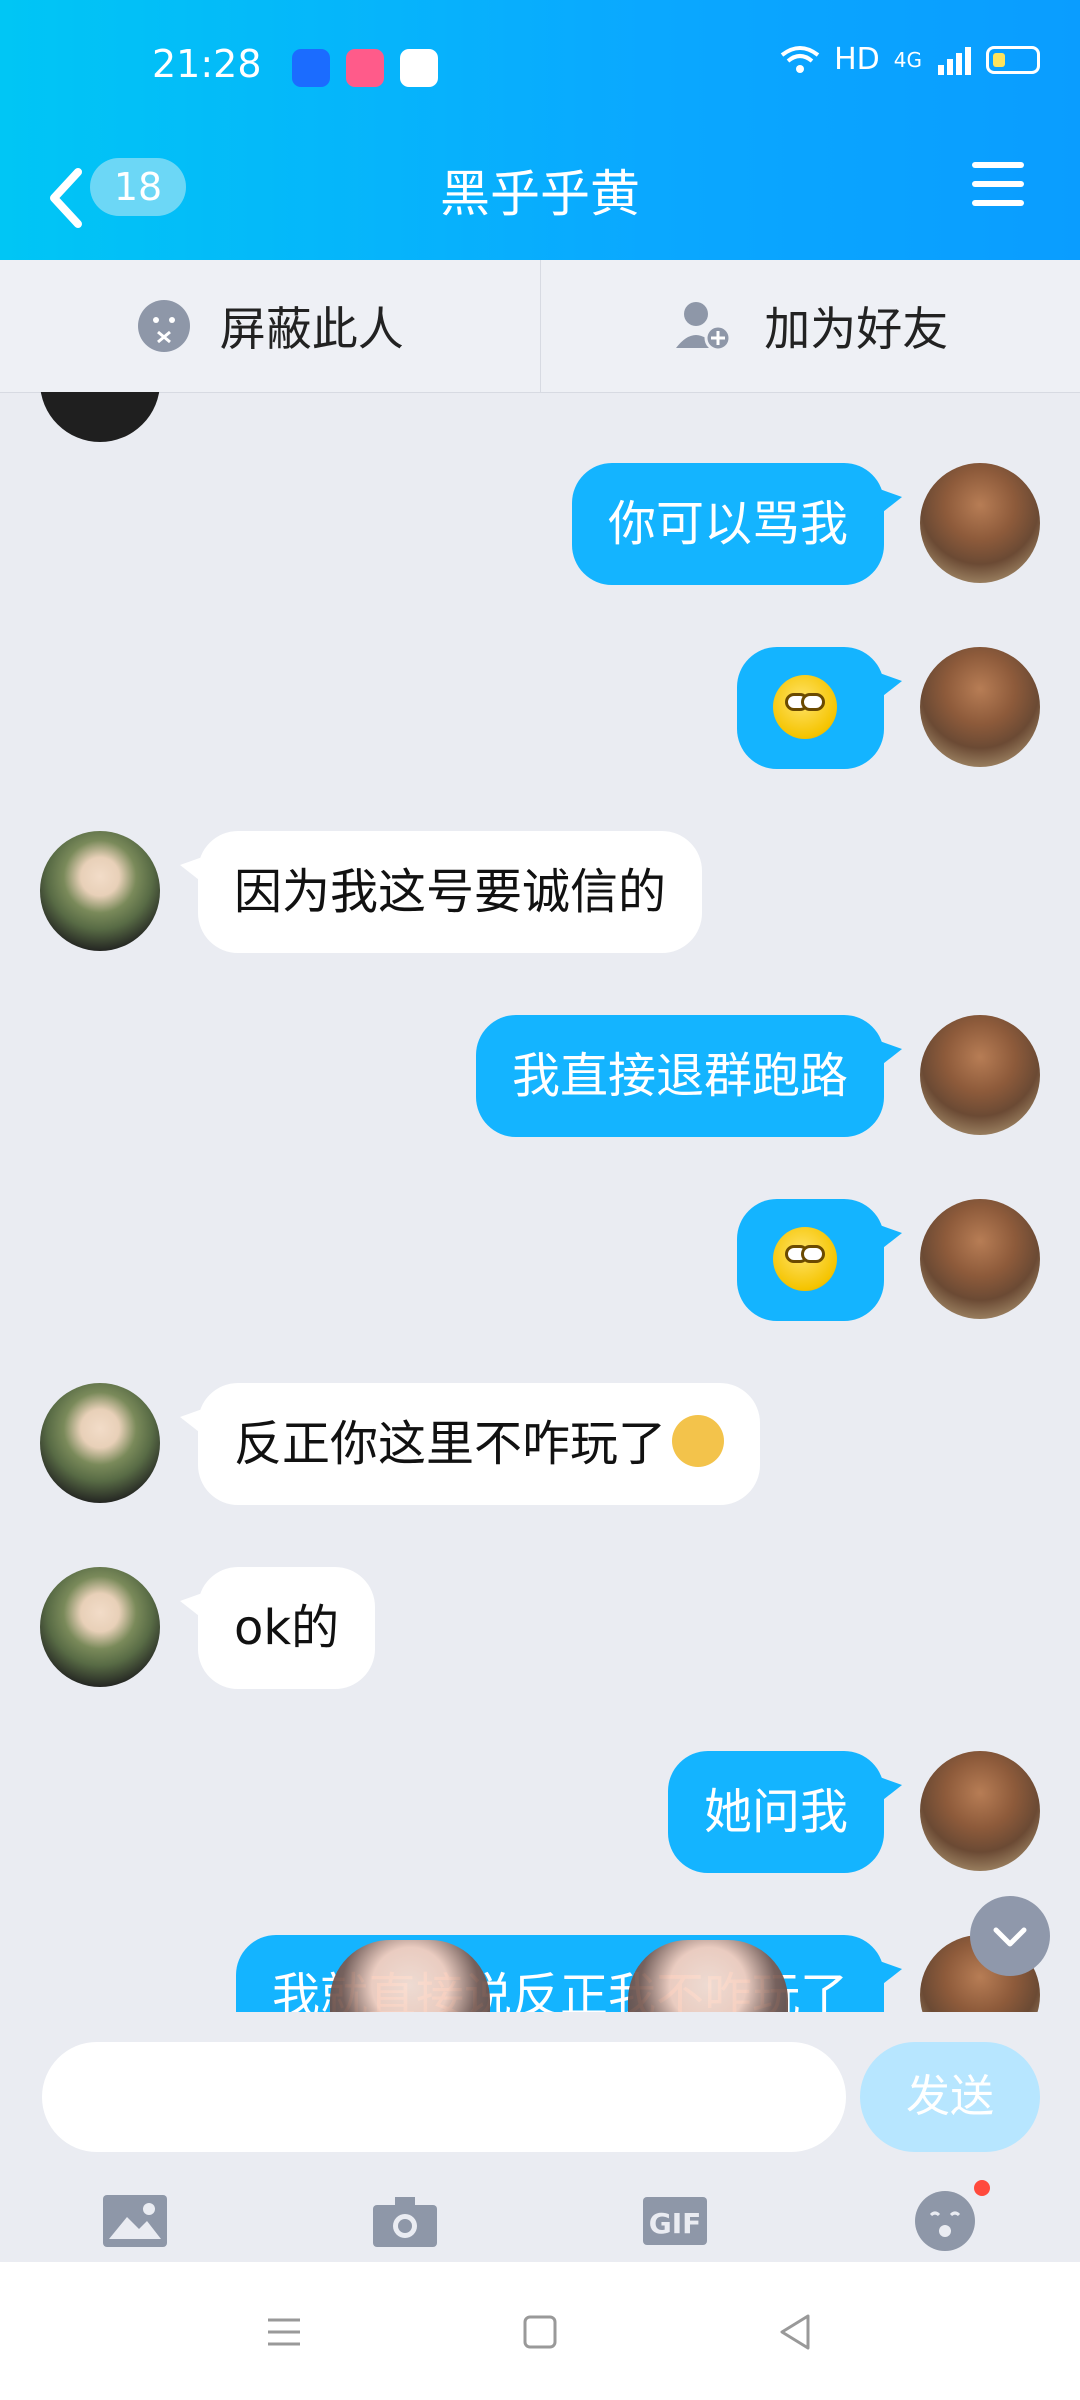 The width and height of the screenshot is (1080, 2400). I want to click on stranger-action-bar: 屏蔽此人 加为好友, so click(540, 326).